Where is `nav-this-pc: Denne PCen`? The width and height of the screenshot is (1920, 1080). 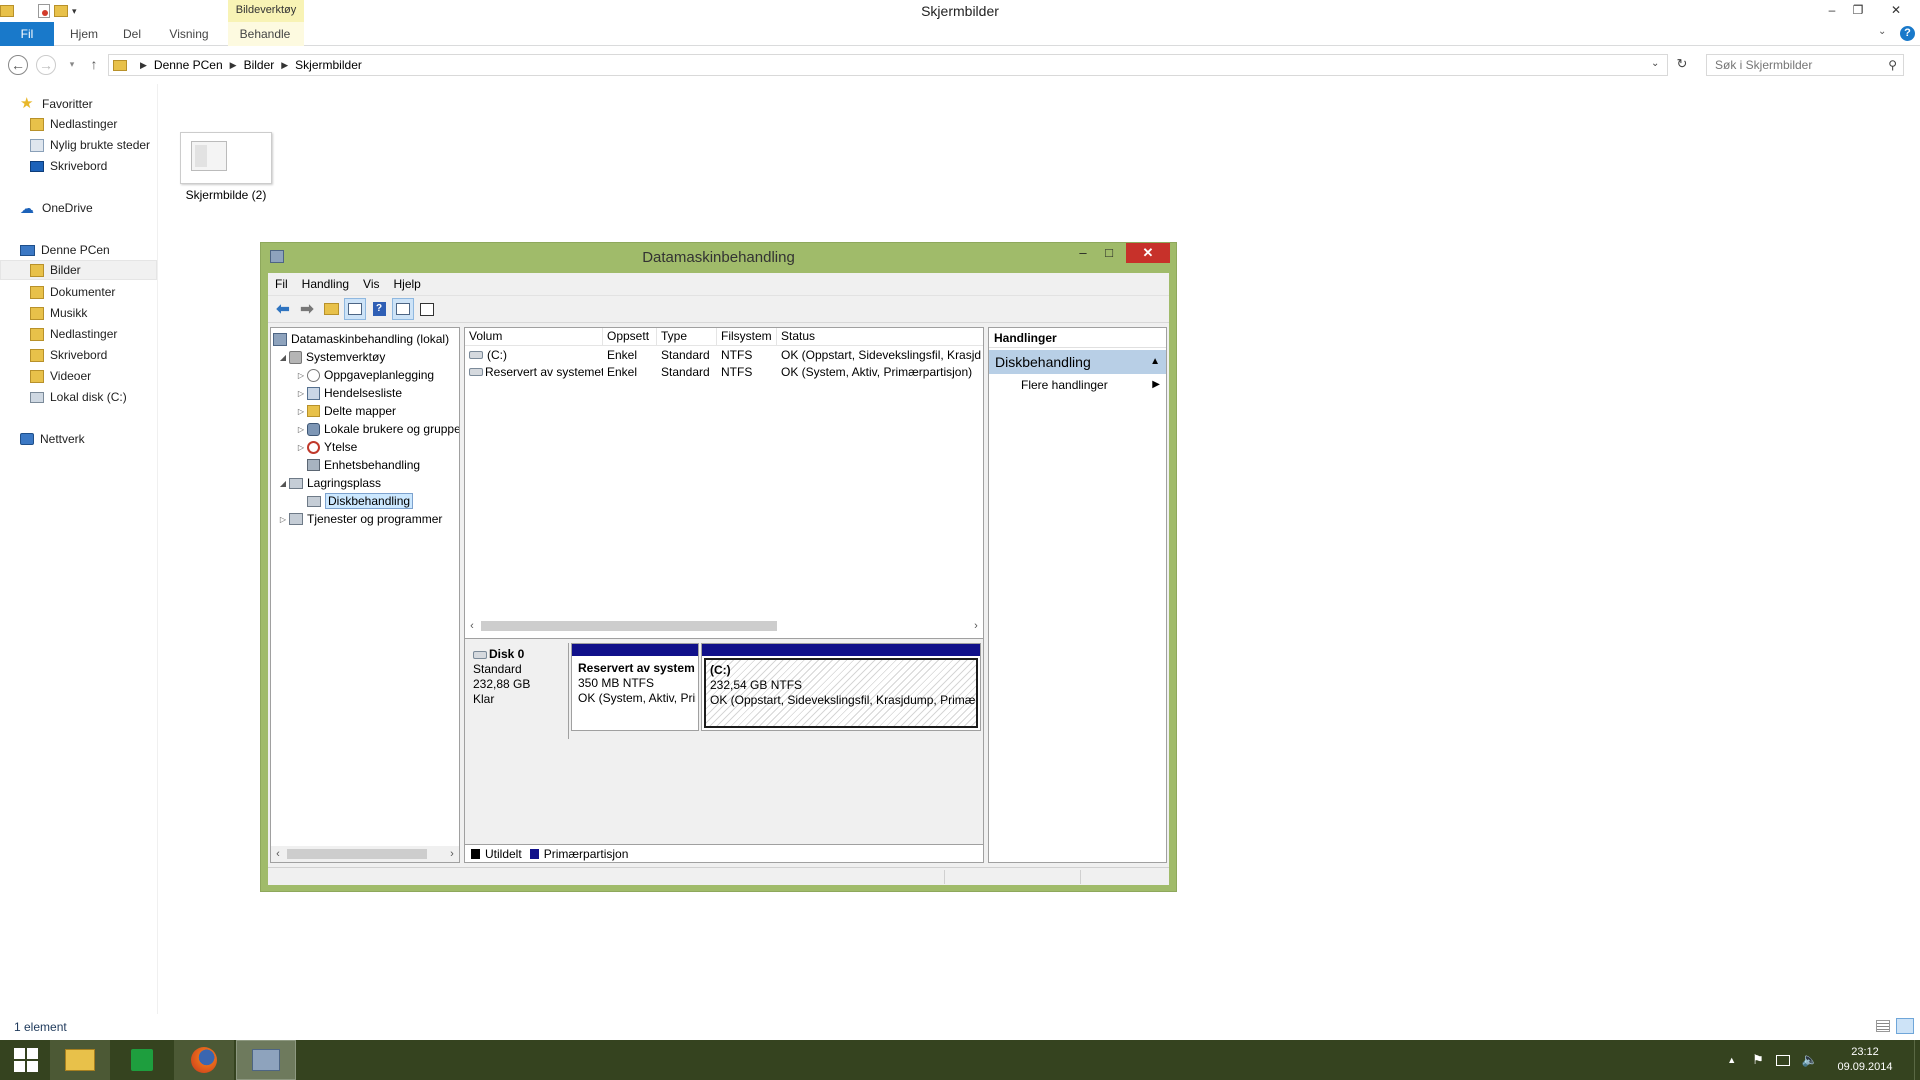
nav-this-pc: Denne PCen is located at coordinates (78, 250).